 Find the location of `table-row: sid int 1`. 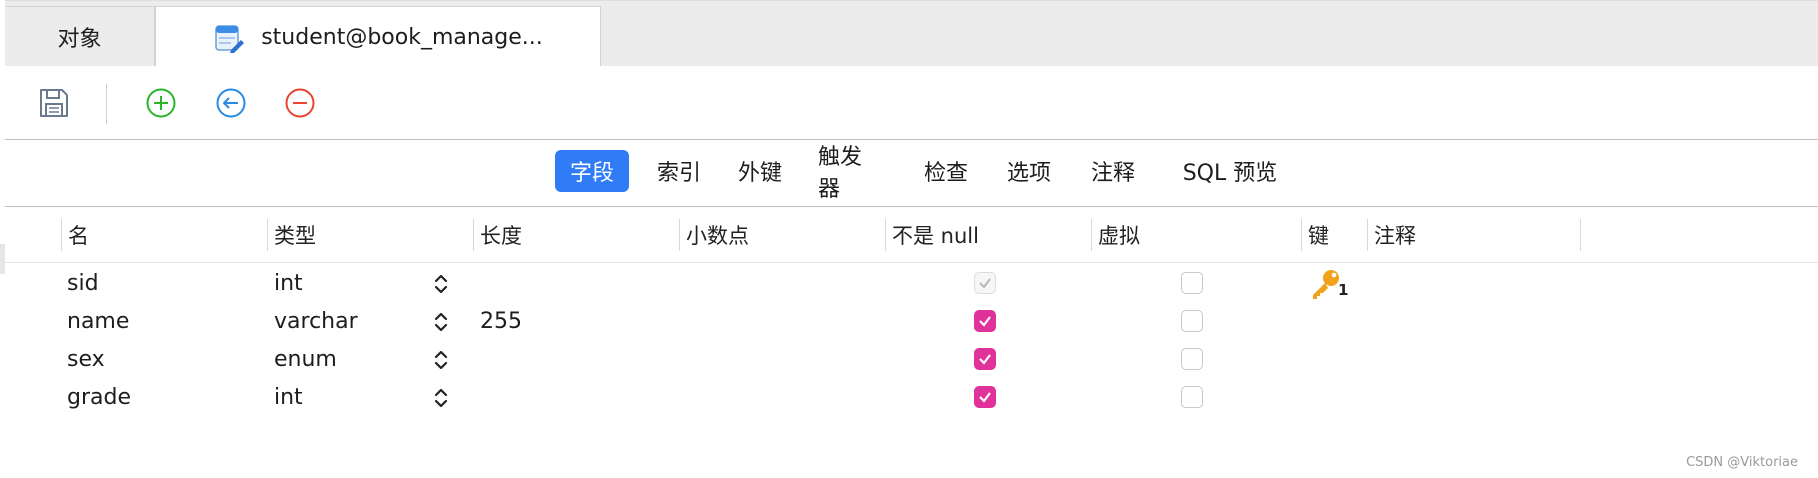

table-row: sid int 1 is located at coordinates (911, 283).